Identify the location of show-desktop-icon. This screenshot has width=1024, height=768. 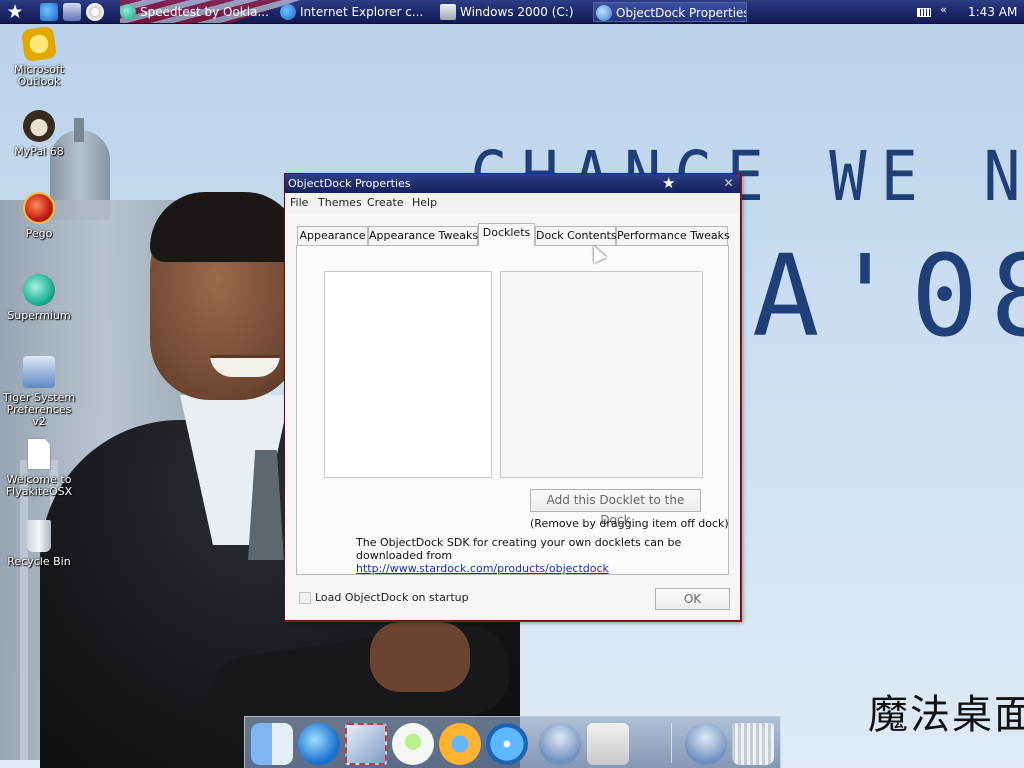
(72, 12).